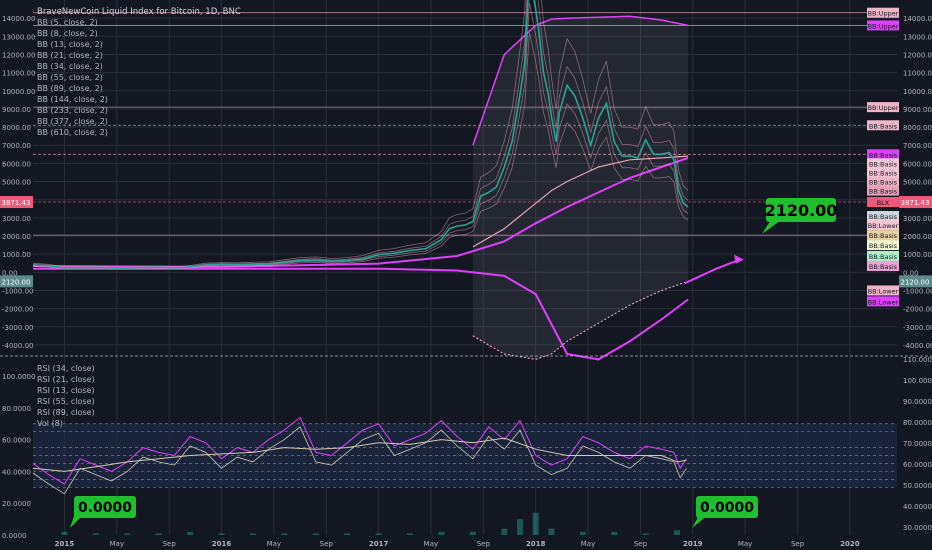 This screenshot has height=550, width=932. Describe the element at coordinates (917, 346) in the screenshot. I see `y-tick-right: -4000.00` at that location.